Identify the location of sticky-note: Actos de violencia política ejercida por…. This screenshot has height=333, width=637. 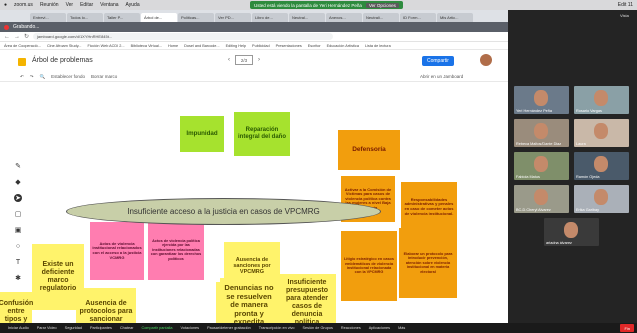
(176, 250).